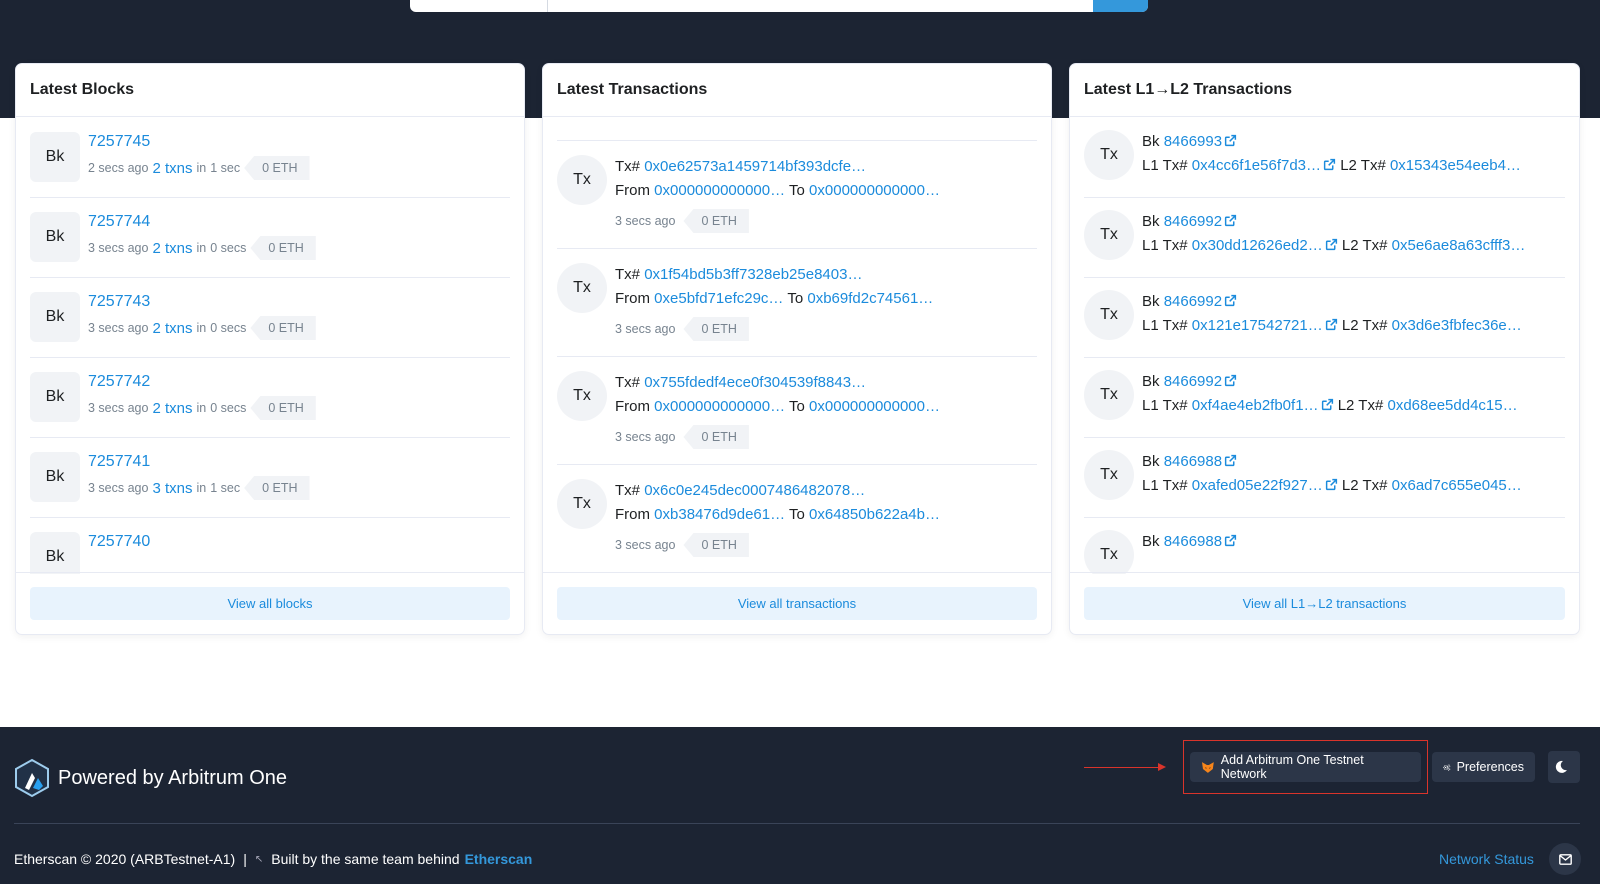 Image resolution: width=1600 pixels, height=884 pixels. Describe the element at coordinates (1207, 767) in the screenshot. I see `fox-icon` at that location.